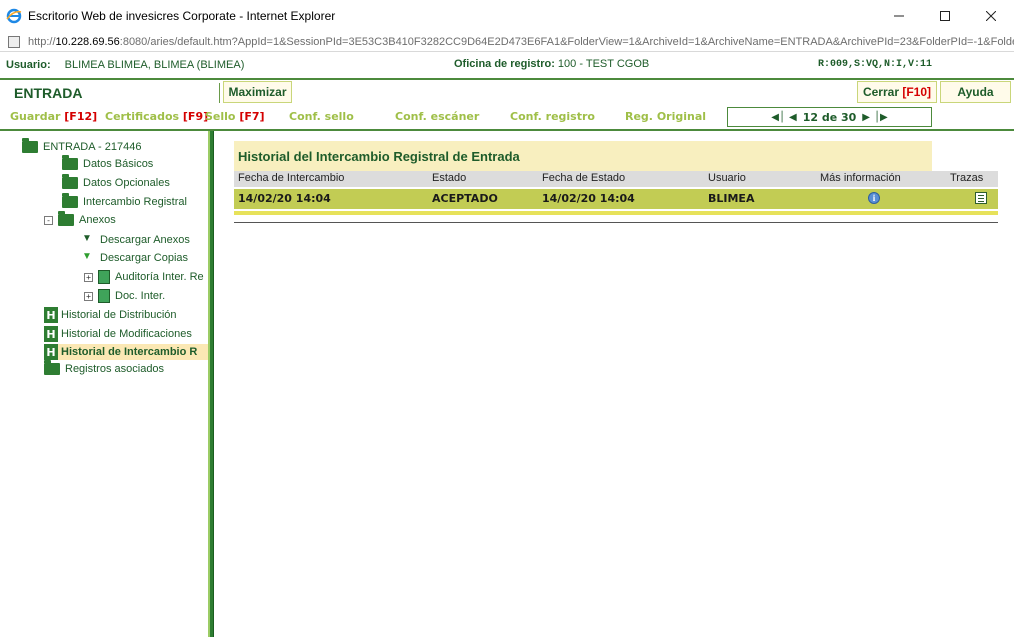  I want to click on certificates-button: Certificados [F9], so click(156, 116).